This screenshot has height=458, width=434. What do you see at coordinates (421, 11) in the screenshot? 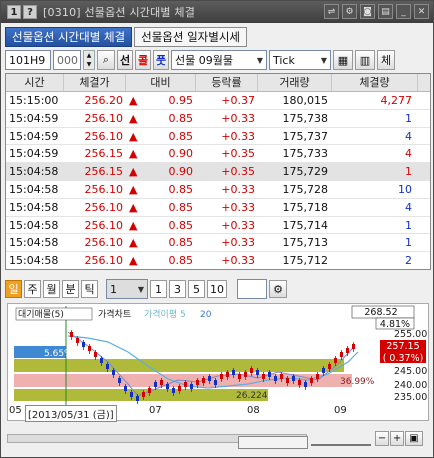
I see `close-icon: ✕` at bounding box center [421, 11].